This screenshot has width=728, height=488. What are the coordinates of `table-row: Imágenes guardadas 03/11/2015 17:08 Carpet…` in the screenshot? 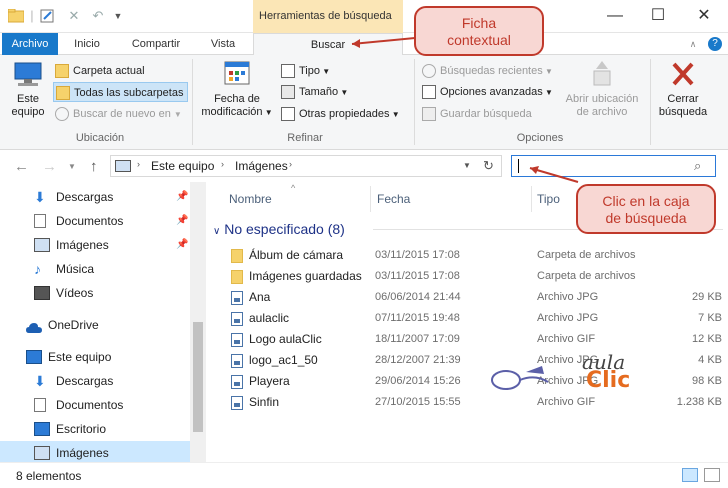 It's located at (467, 276).